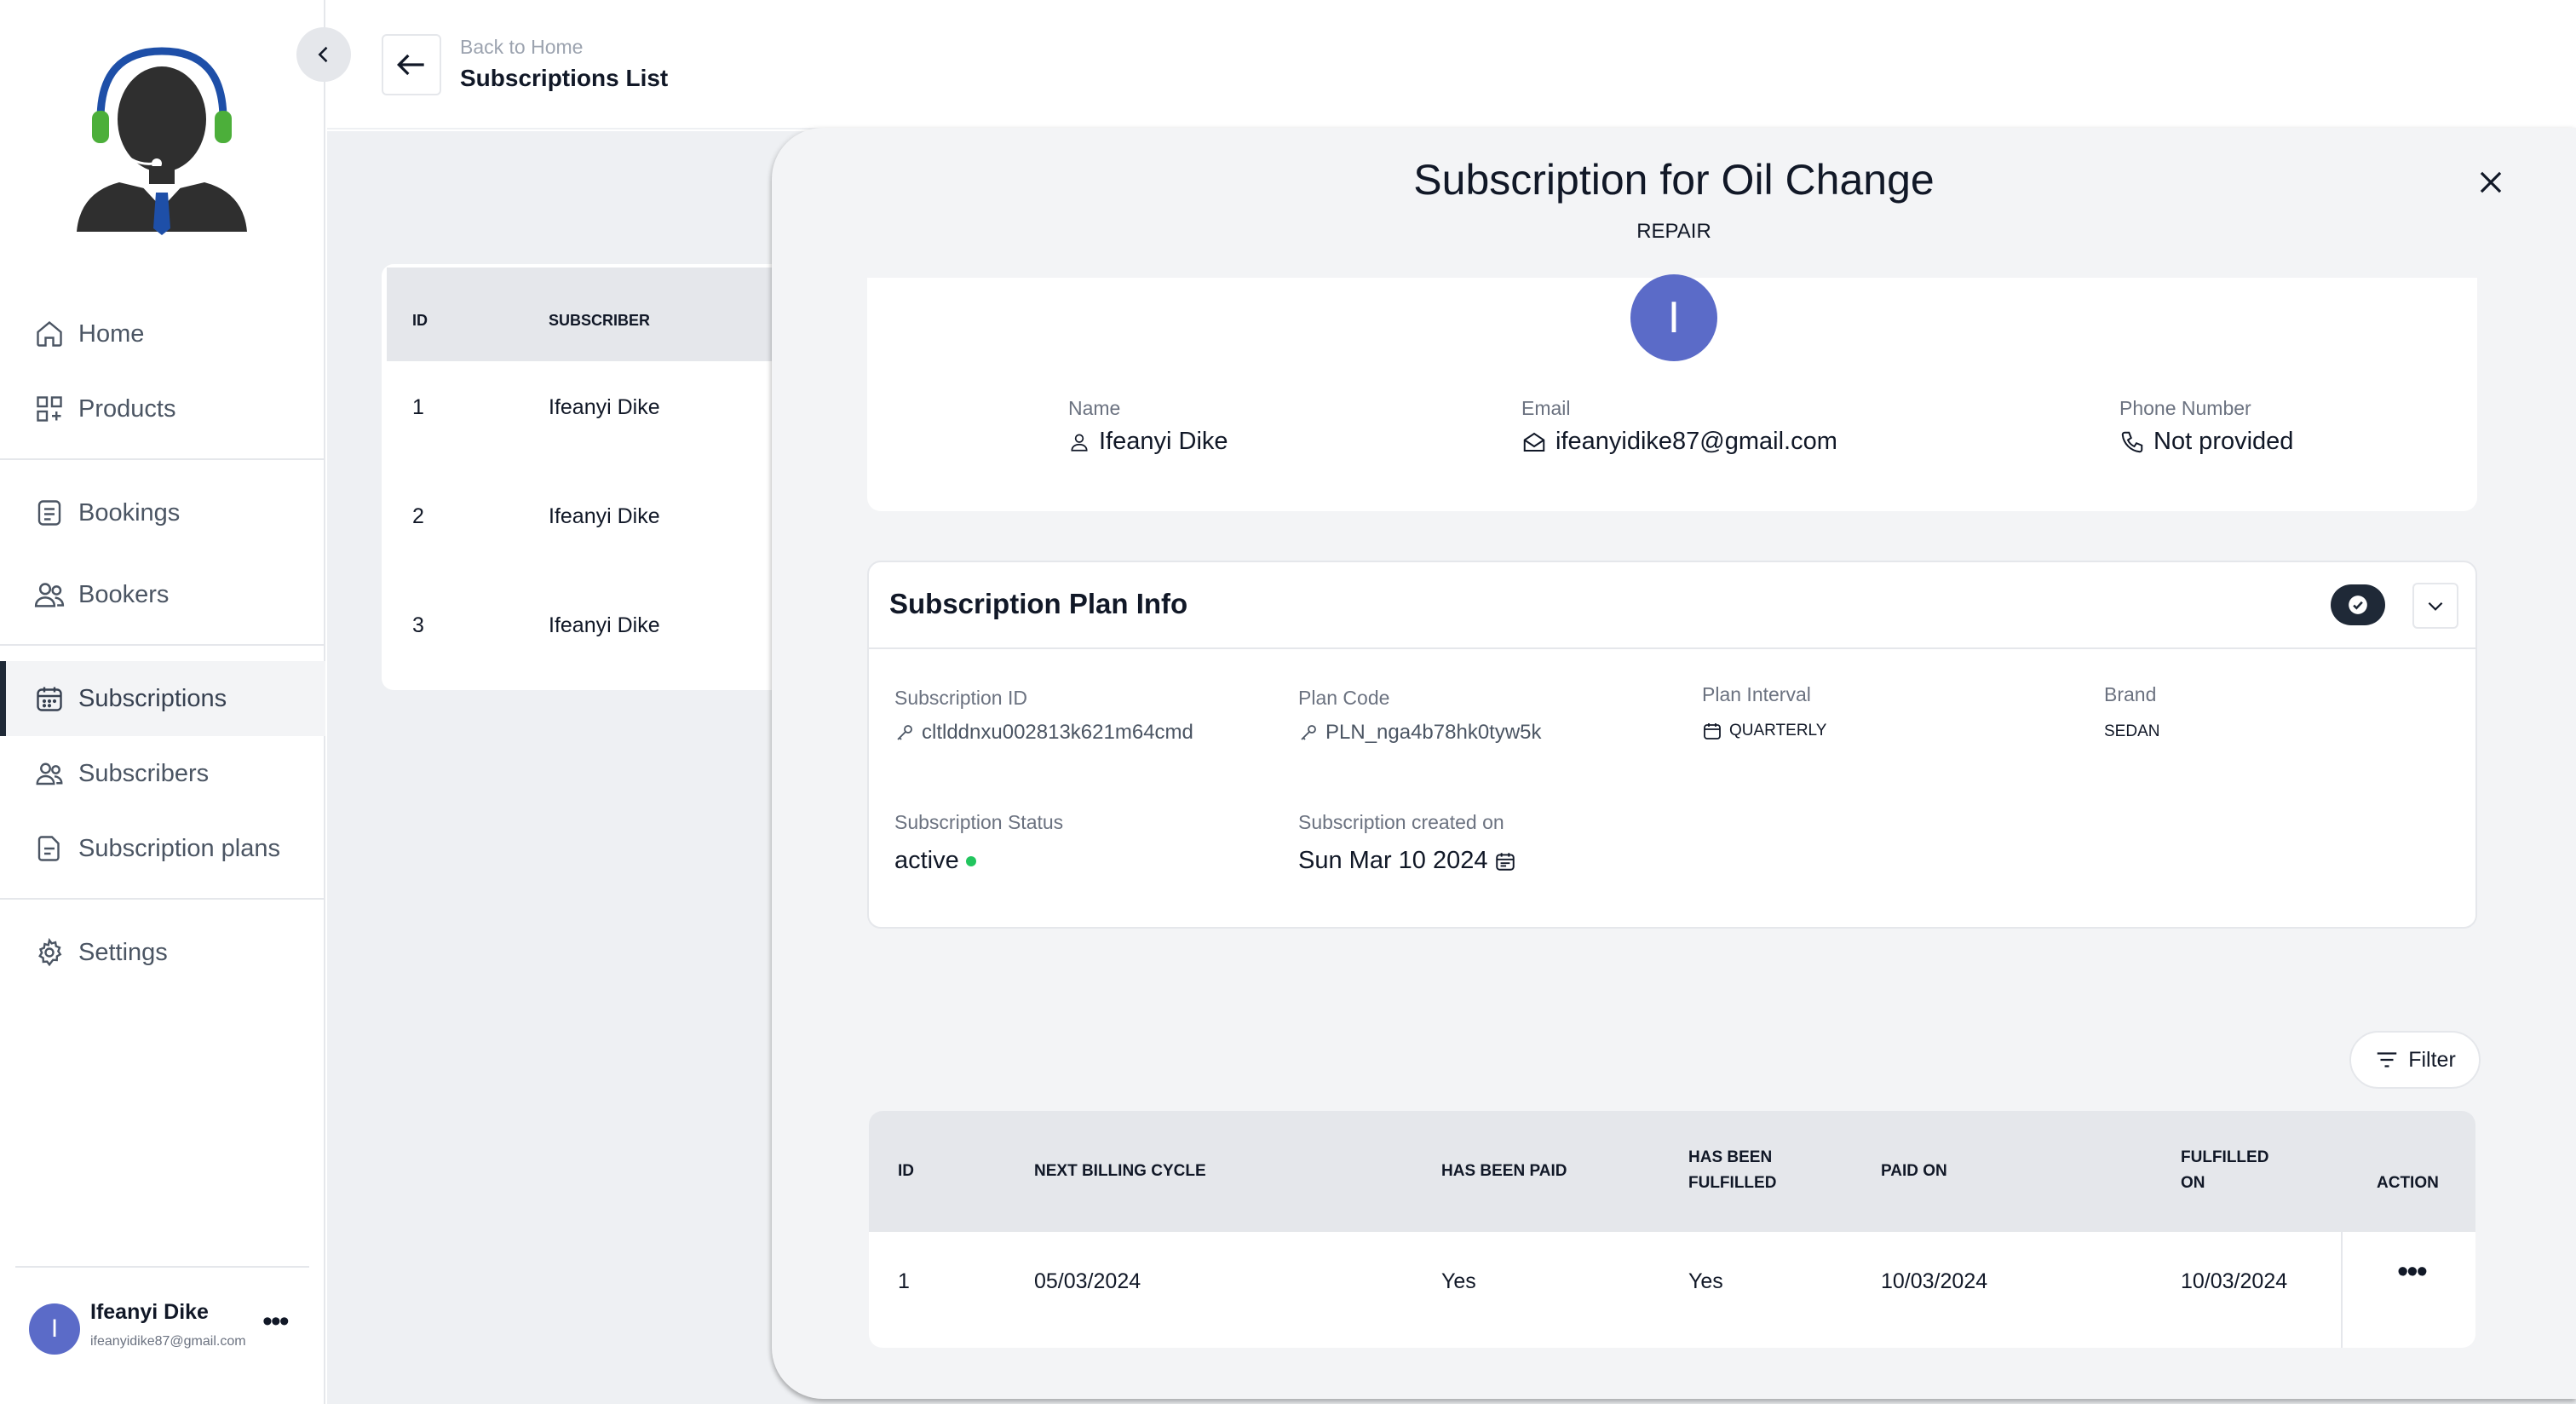 The image size is (2576, 1404). What do you see at coordinates (1705, 1281) in the screenshot?
I see `cell-has-been-fulfilled: Yes` at bounding box center [1705, 1281].